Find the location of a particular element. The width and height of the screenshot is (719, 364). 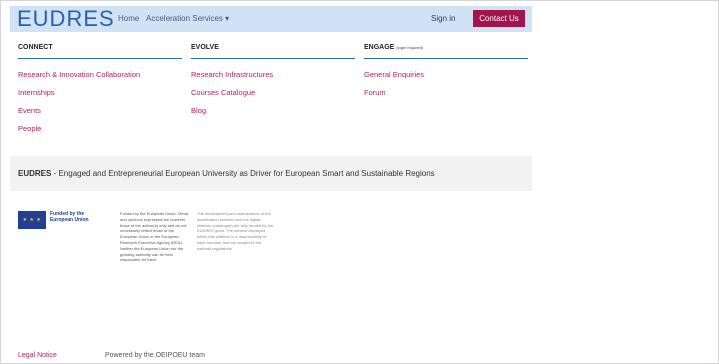

legal-notice-link: Legal Notice is located at coordinates (37, 355).